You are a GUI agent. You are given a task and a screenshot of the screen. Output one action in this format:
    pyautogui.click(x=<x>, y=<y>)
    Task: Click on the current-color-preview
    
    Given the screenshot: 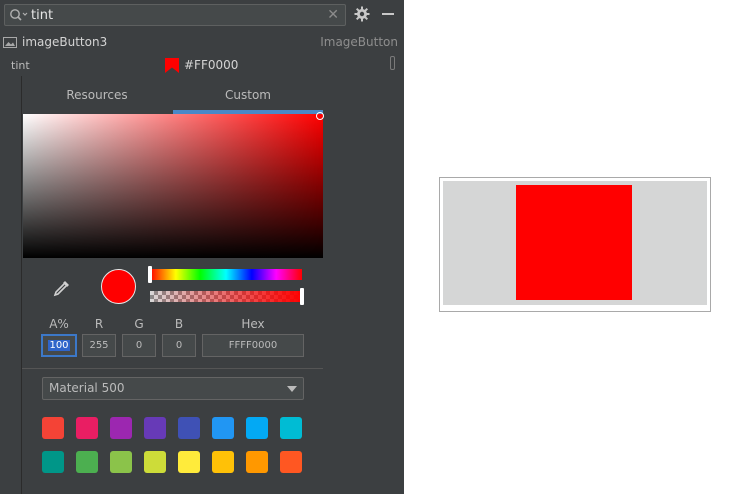 What is the action you would take?
    pyautogui.click(x=118, y=286)
    